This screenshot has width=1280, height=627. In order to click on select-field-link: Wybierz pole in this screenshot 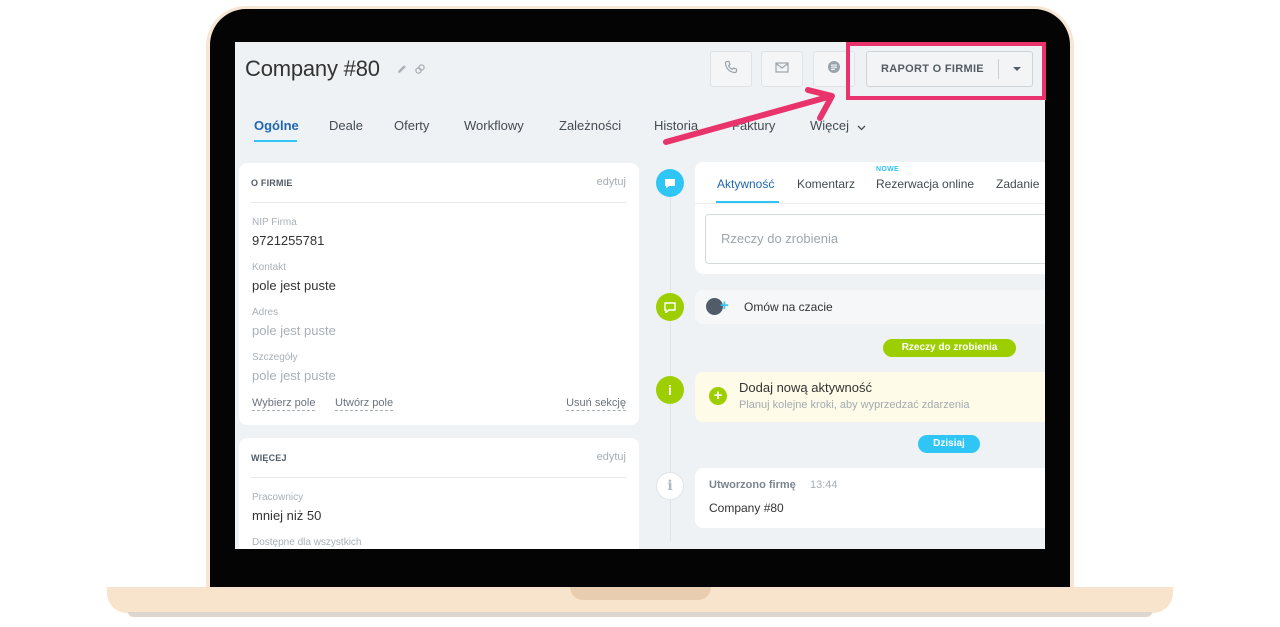, I will do `click(284, 404)`.